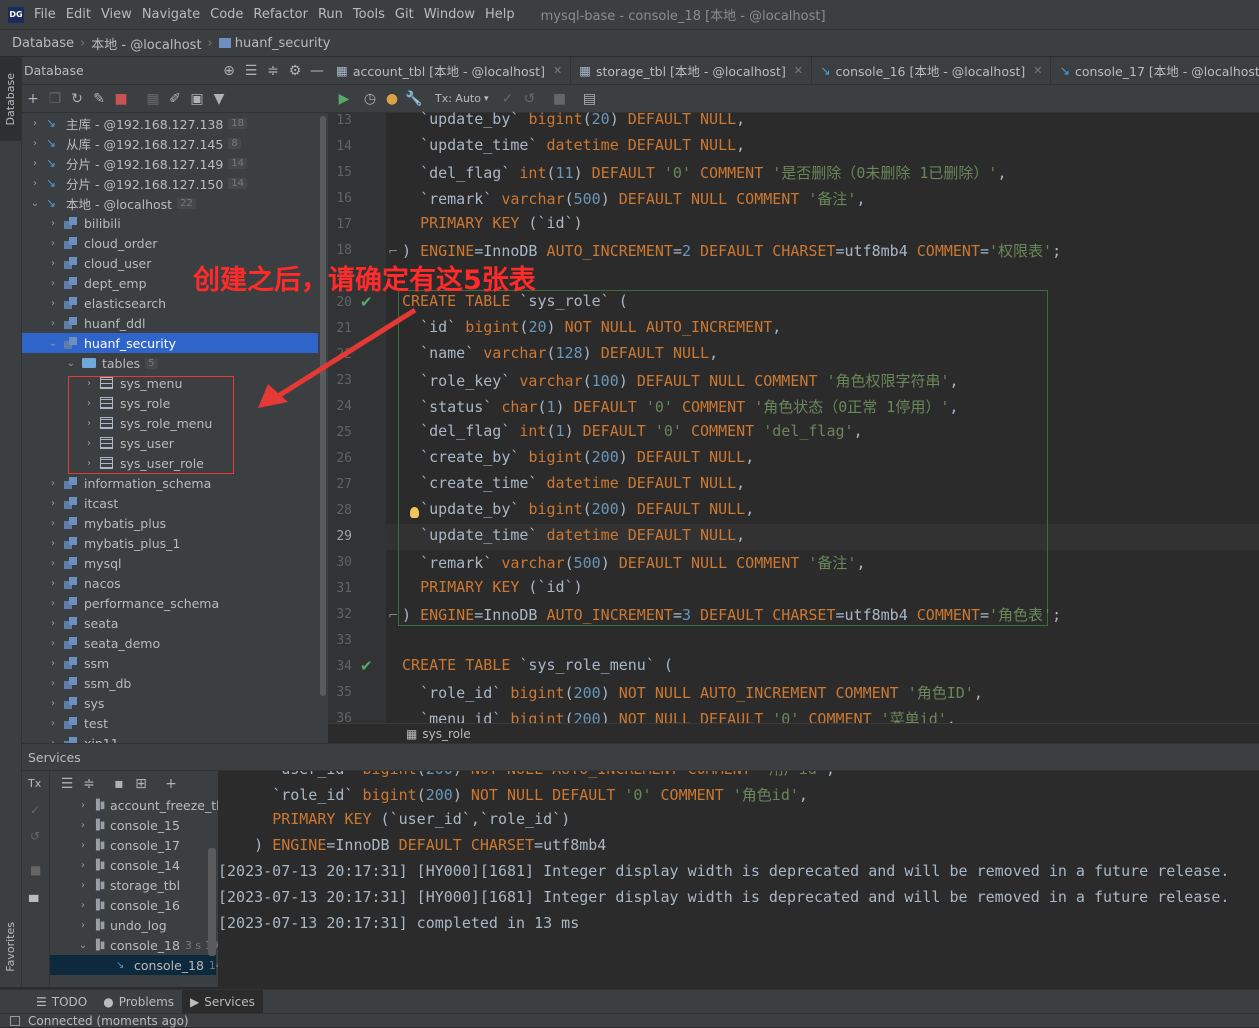 Image resolution: width=1259 pixels, height=1028 pixels. Describe the element at coordinates (111, 343) in the screenshot. I see `tree-schema-selected: ⌄ huanf_security` at that location.